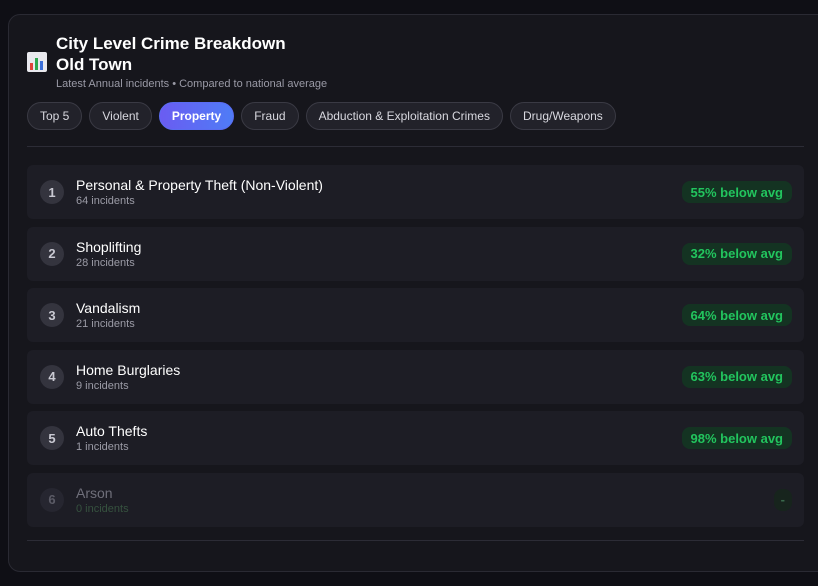  I want to click on tab-violent: Violent, so click(120, 116).